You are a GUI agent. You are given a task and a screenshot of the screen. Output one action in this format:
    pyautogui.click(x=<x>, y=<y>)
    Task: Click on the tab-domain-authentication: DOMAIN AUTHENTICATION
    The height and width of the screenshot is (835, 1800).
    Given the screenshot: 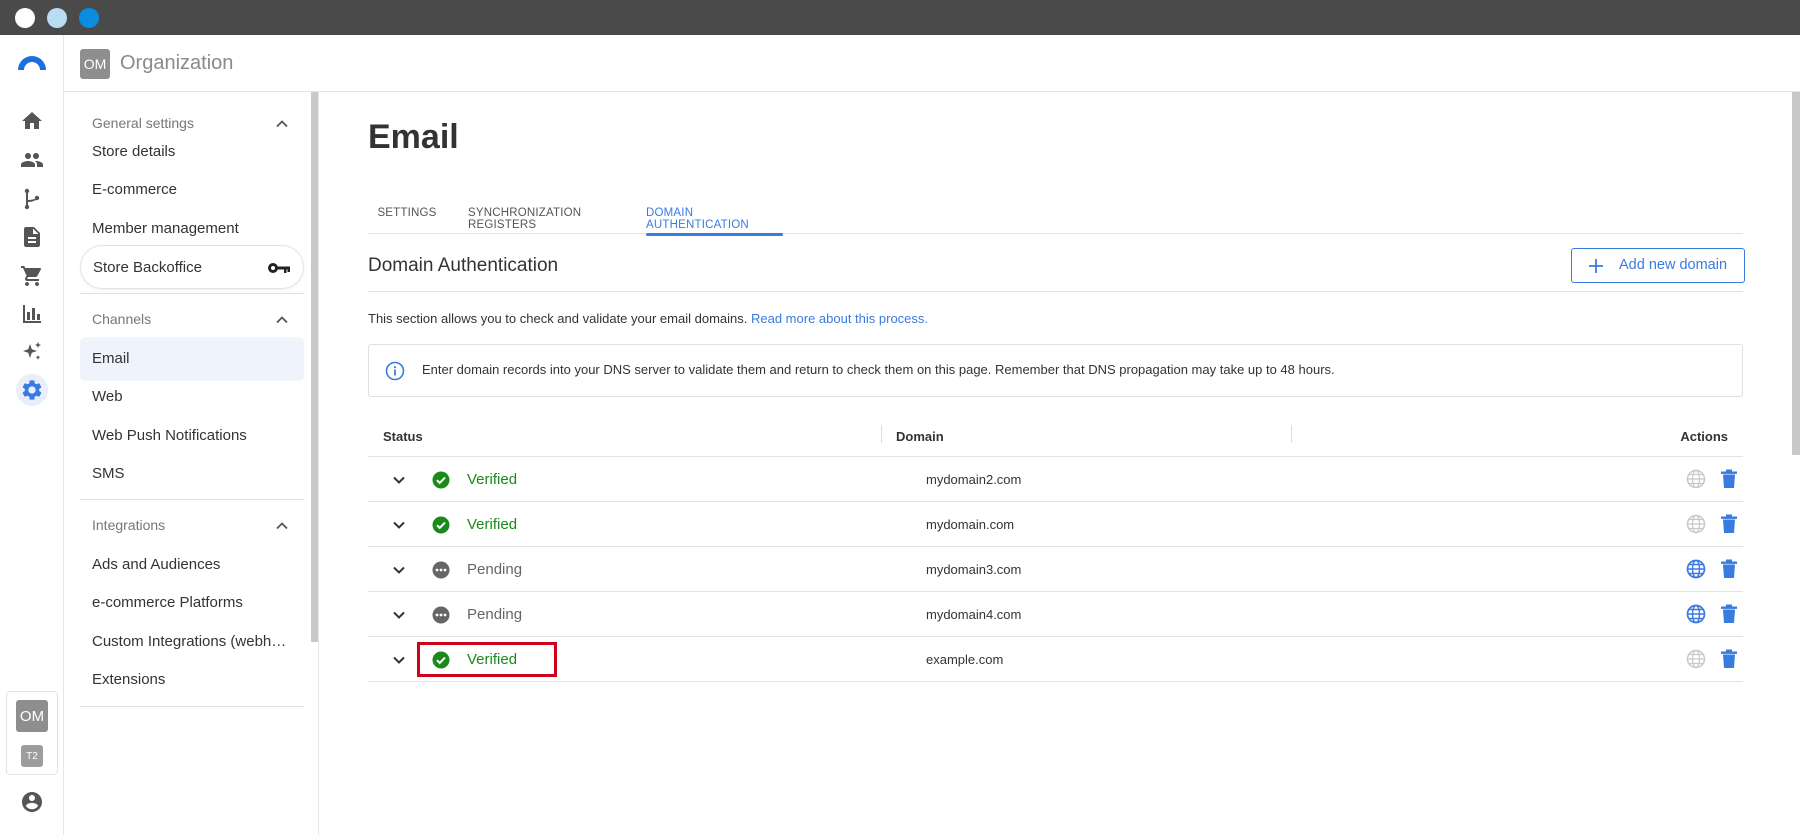 What is the action you would take?
    pyautogui.click(x=714, y=215)
    